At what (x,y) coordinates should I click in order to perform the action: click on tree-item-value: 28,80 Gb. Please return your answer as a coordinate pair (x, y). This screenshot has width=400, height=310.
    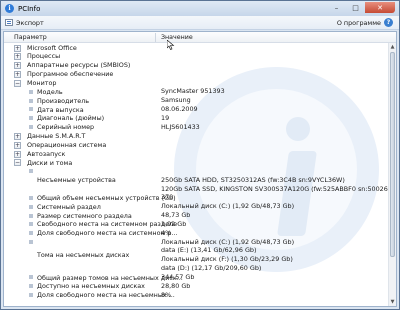
    Looking at the image, I should click on (176, 285).